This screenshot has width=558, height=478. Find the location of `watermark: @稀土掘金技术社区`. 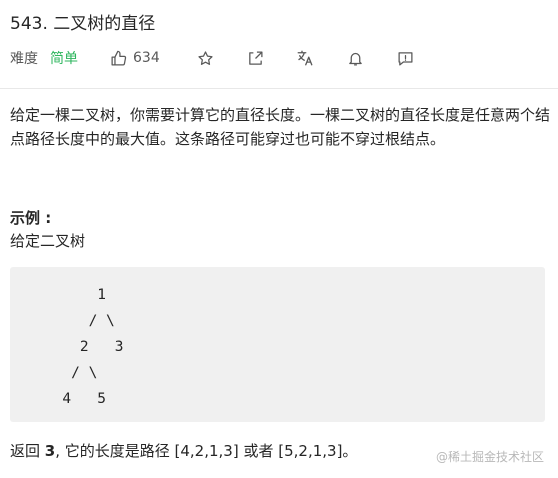

watermark: @稀土掘金技术社区 is located at coordinates (489, 457).